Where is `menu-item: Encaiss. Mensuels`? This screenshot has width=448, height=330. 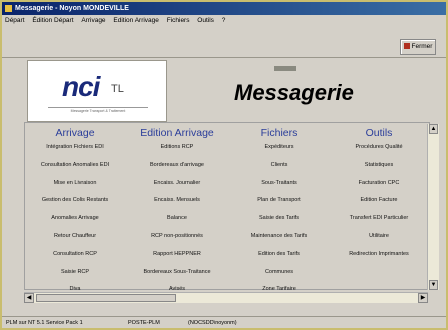 menu-item: Encaiss. Mensuels is located at coordinates (177, 201).